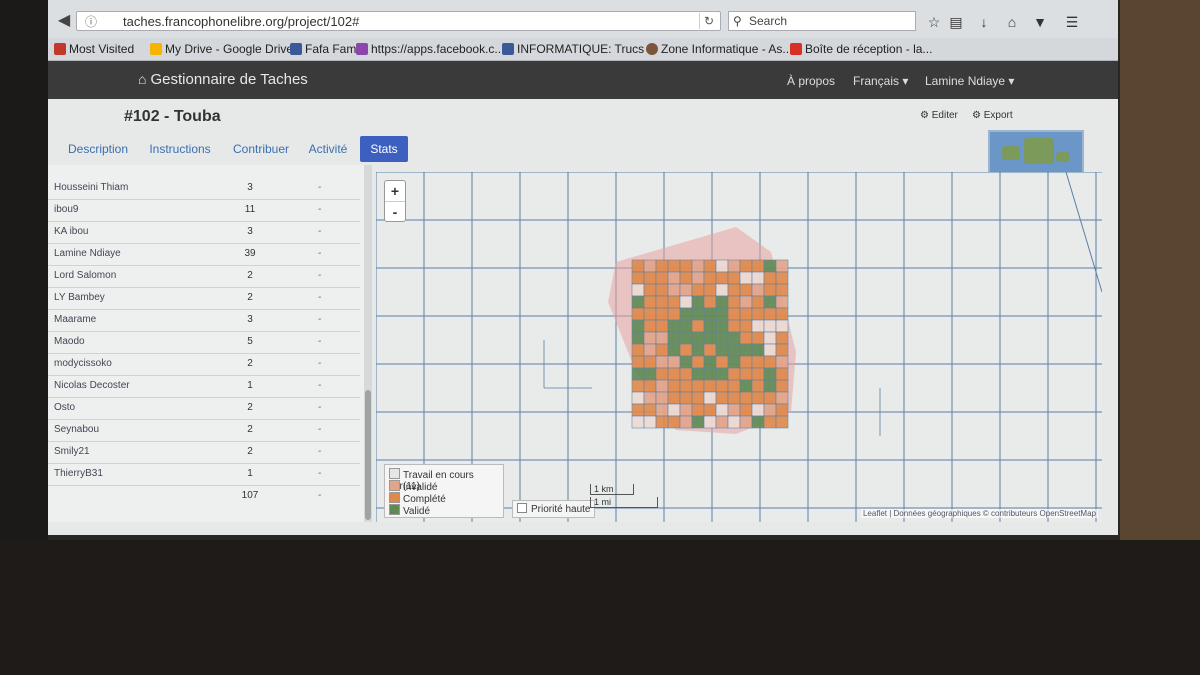  Describe the element at coordinates (395, 212) in the screenshot. I see `zoom-out-button: -` at that location.